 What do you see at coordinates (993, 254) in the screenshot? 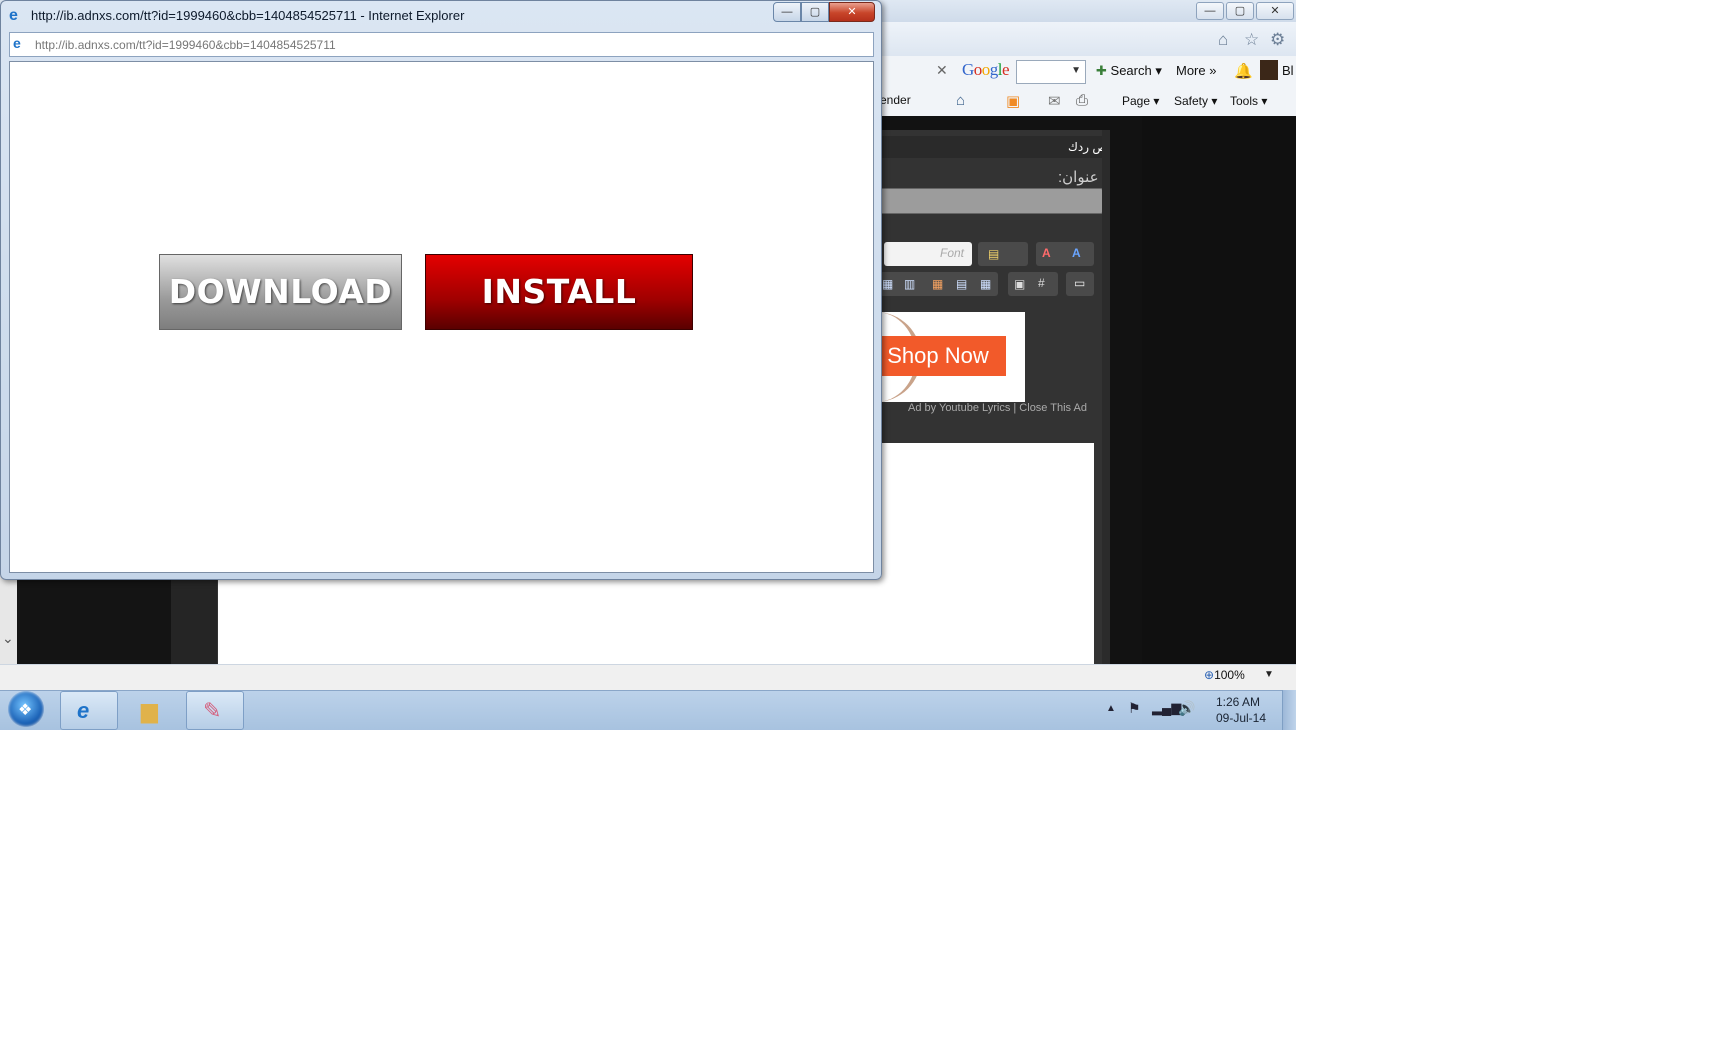
I see `paste-icon: ▤` at bounding box center [993, 254].